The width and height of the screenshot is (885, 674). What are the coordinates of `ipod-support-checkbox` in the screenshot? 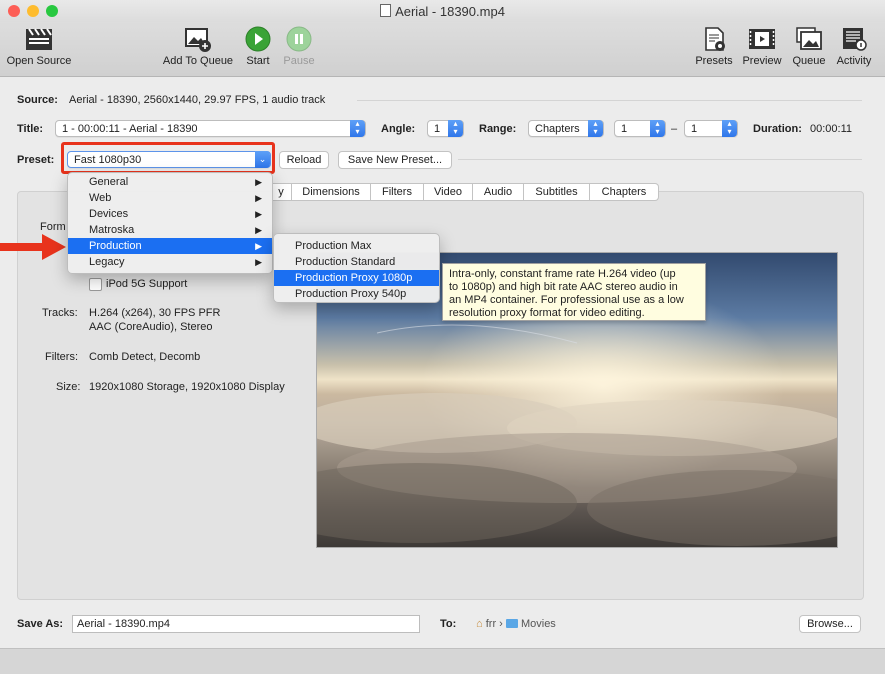 It's located at (95, 284).